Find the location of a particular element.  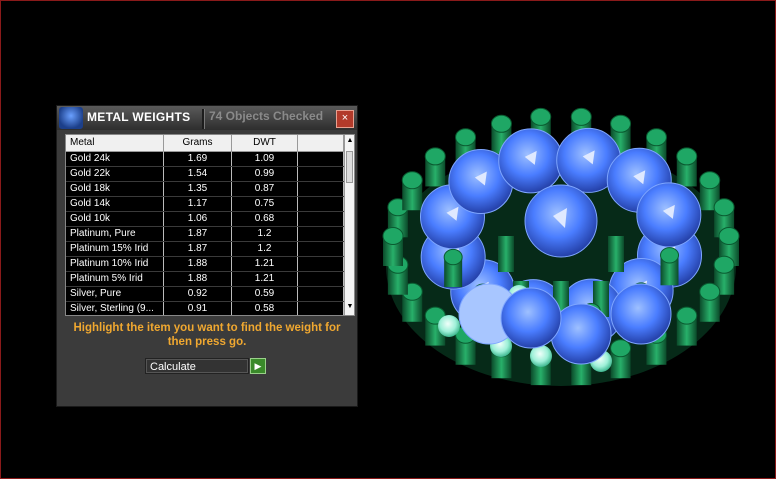

metal-cell: Gold 22k is located at coordinates (115, 174).